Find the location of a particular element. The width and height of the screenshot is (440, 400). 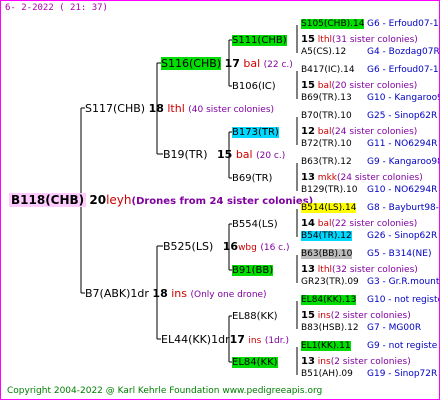

gen4-id: S105(CHB).14 is located at coordinates (333, 24).